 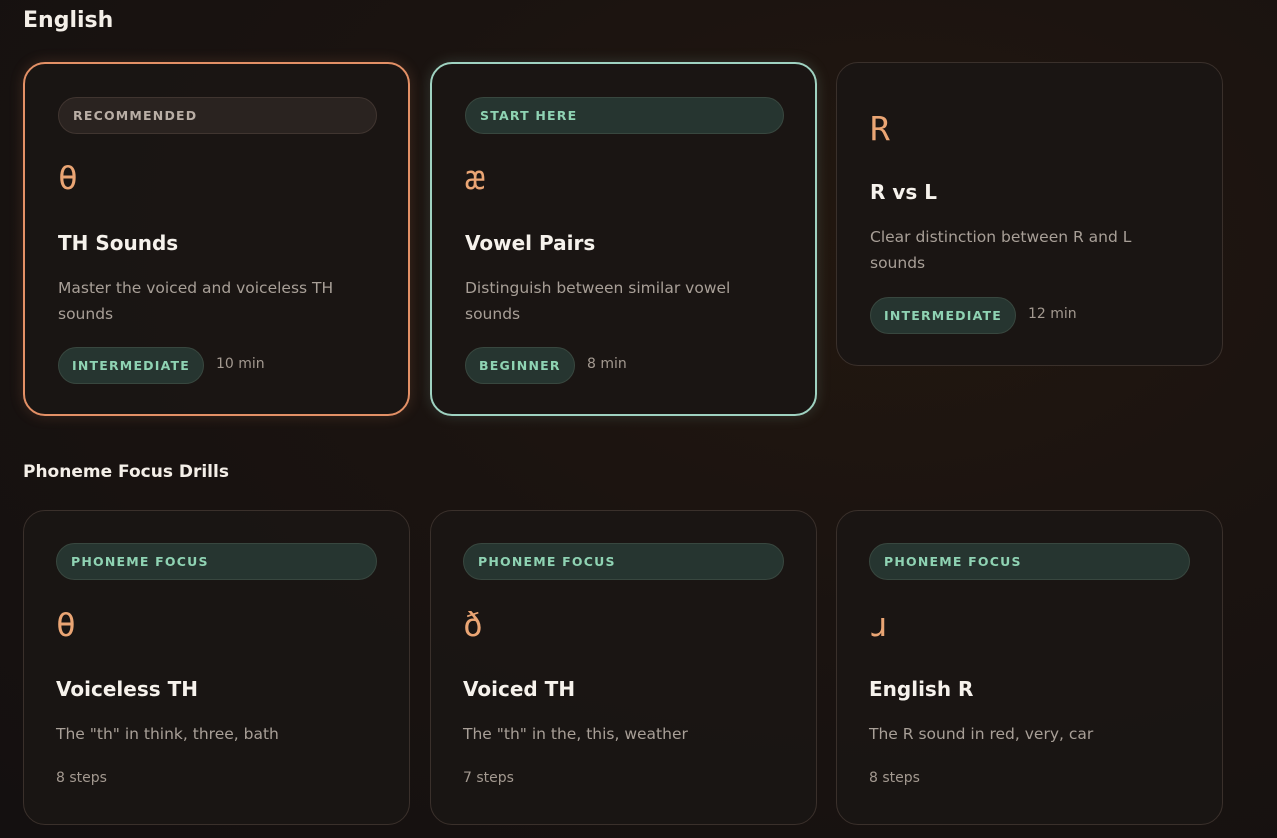 I want to click on start-here-badge: START HERE, so click(x=624, y=115).